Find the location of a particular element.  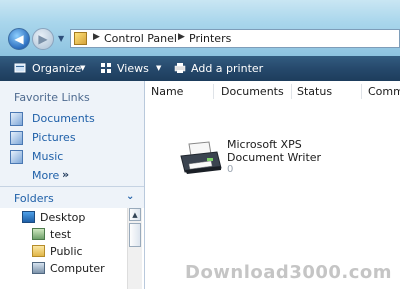

favorite-links-header: Favorite Links is located at coordinates (52, 97).